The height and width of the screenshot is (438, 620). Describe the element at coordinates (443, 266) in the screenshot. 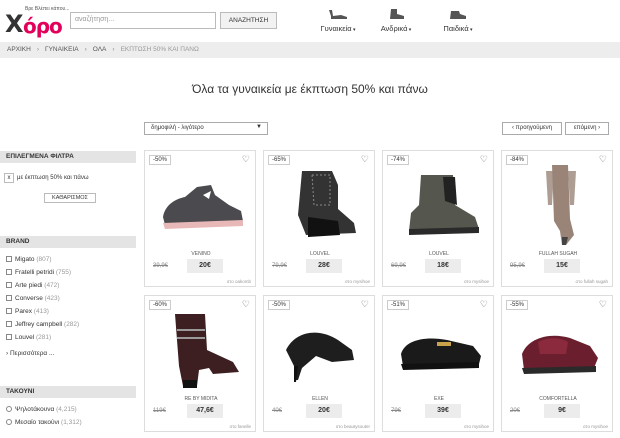

I see `sale-price: 18€` at that location.